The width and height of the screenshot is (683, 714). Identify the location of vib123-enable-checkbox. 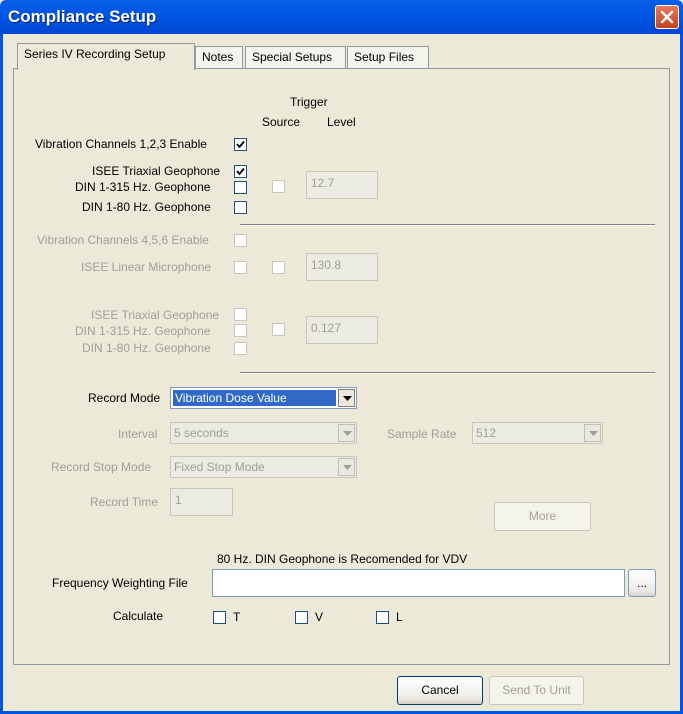
(240, 144).